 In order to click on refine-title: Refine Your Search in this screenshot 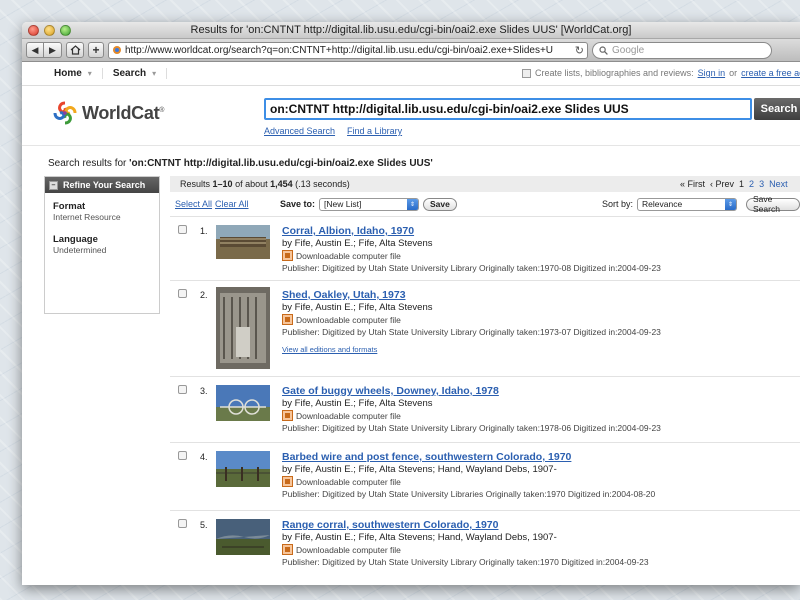, I will do `click(104, 185)`.